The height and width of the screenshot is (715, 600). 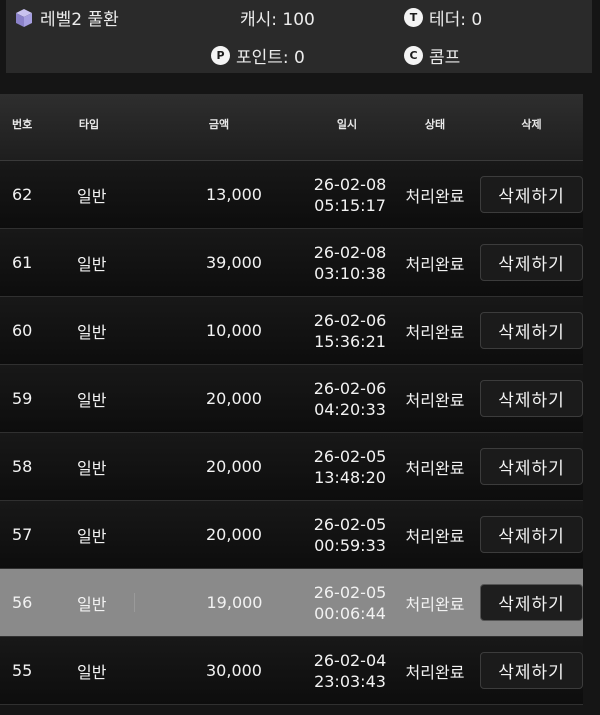 I want to click on row-number: 56, so click(x=22, y=602).